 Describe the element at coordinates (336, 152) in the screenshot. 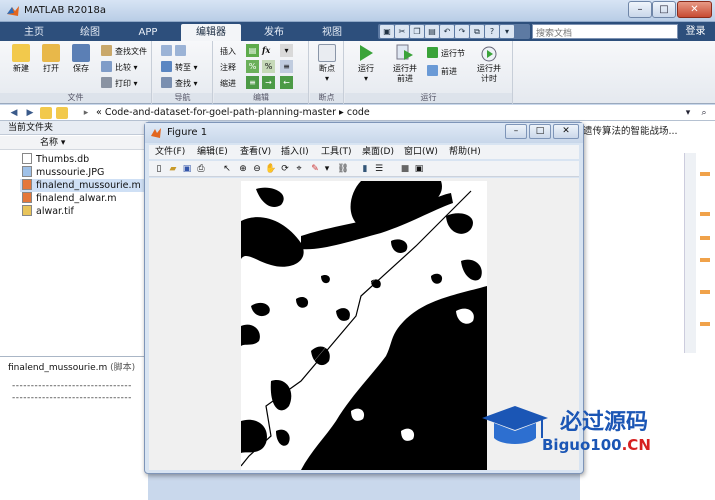

I see `menu-tools: 工具(T)` at that location.